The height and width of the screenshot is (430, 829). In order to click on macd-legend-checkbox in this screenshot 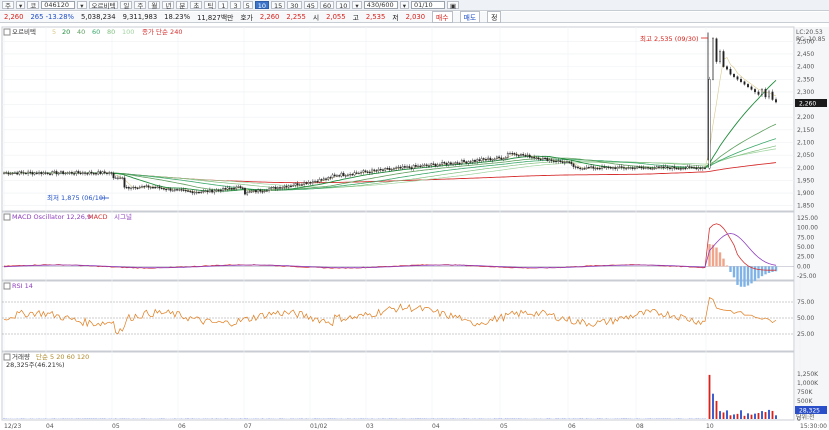, I will do `click(7, 217)`.